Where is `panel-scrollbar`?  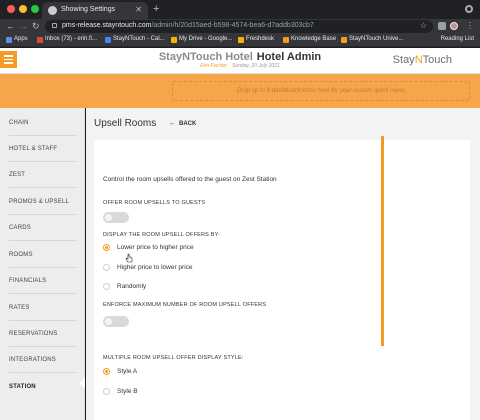
panel-scrollbar is located at coordinates (382, 241).